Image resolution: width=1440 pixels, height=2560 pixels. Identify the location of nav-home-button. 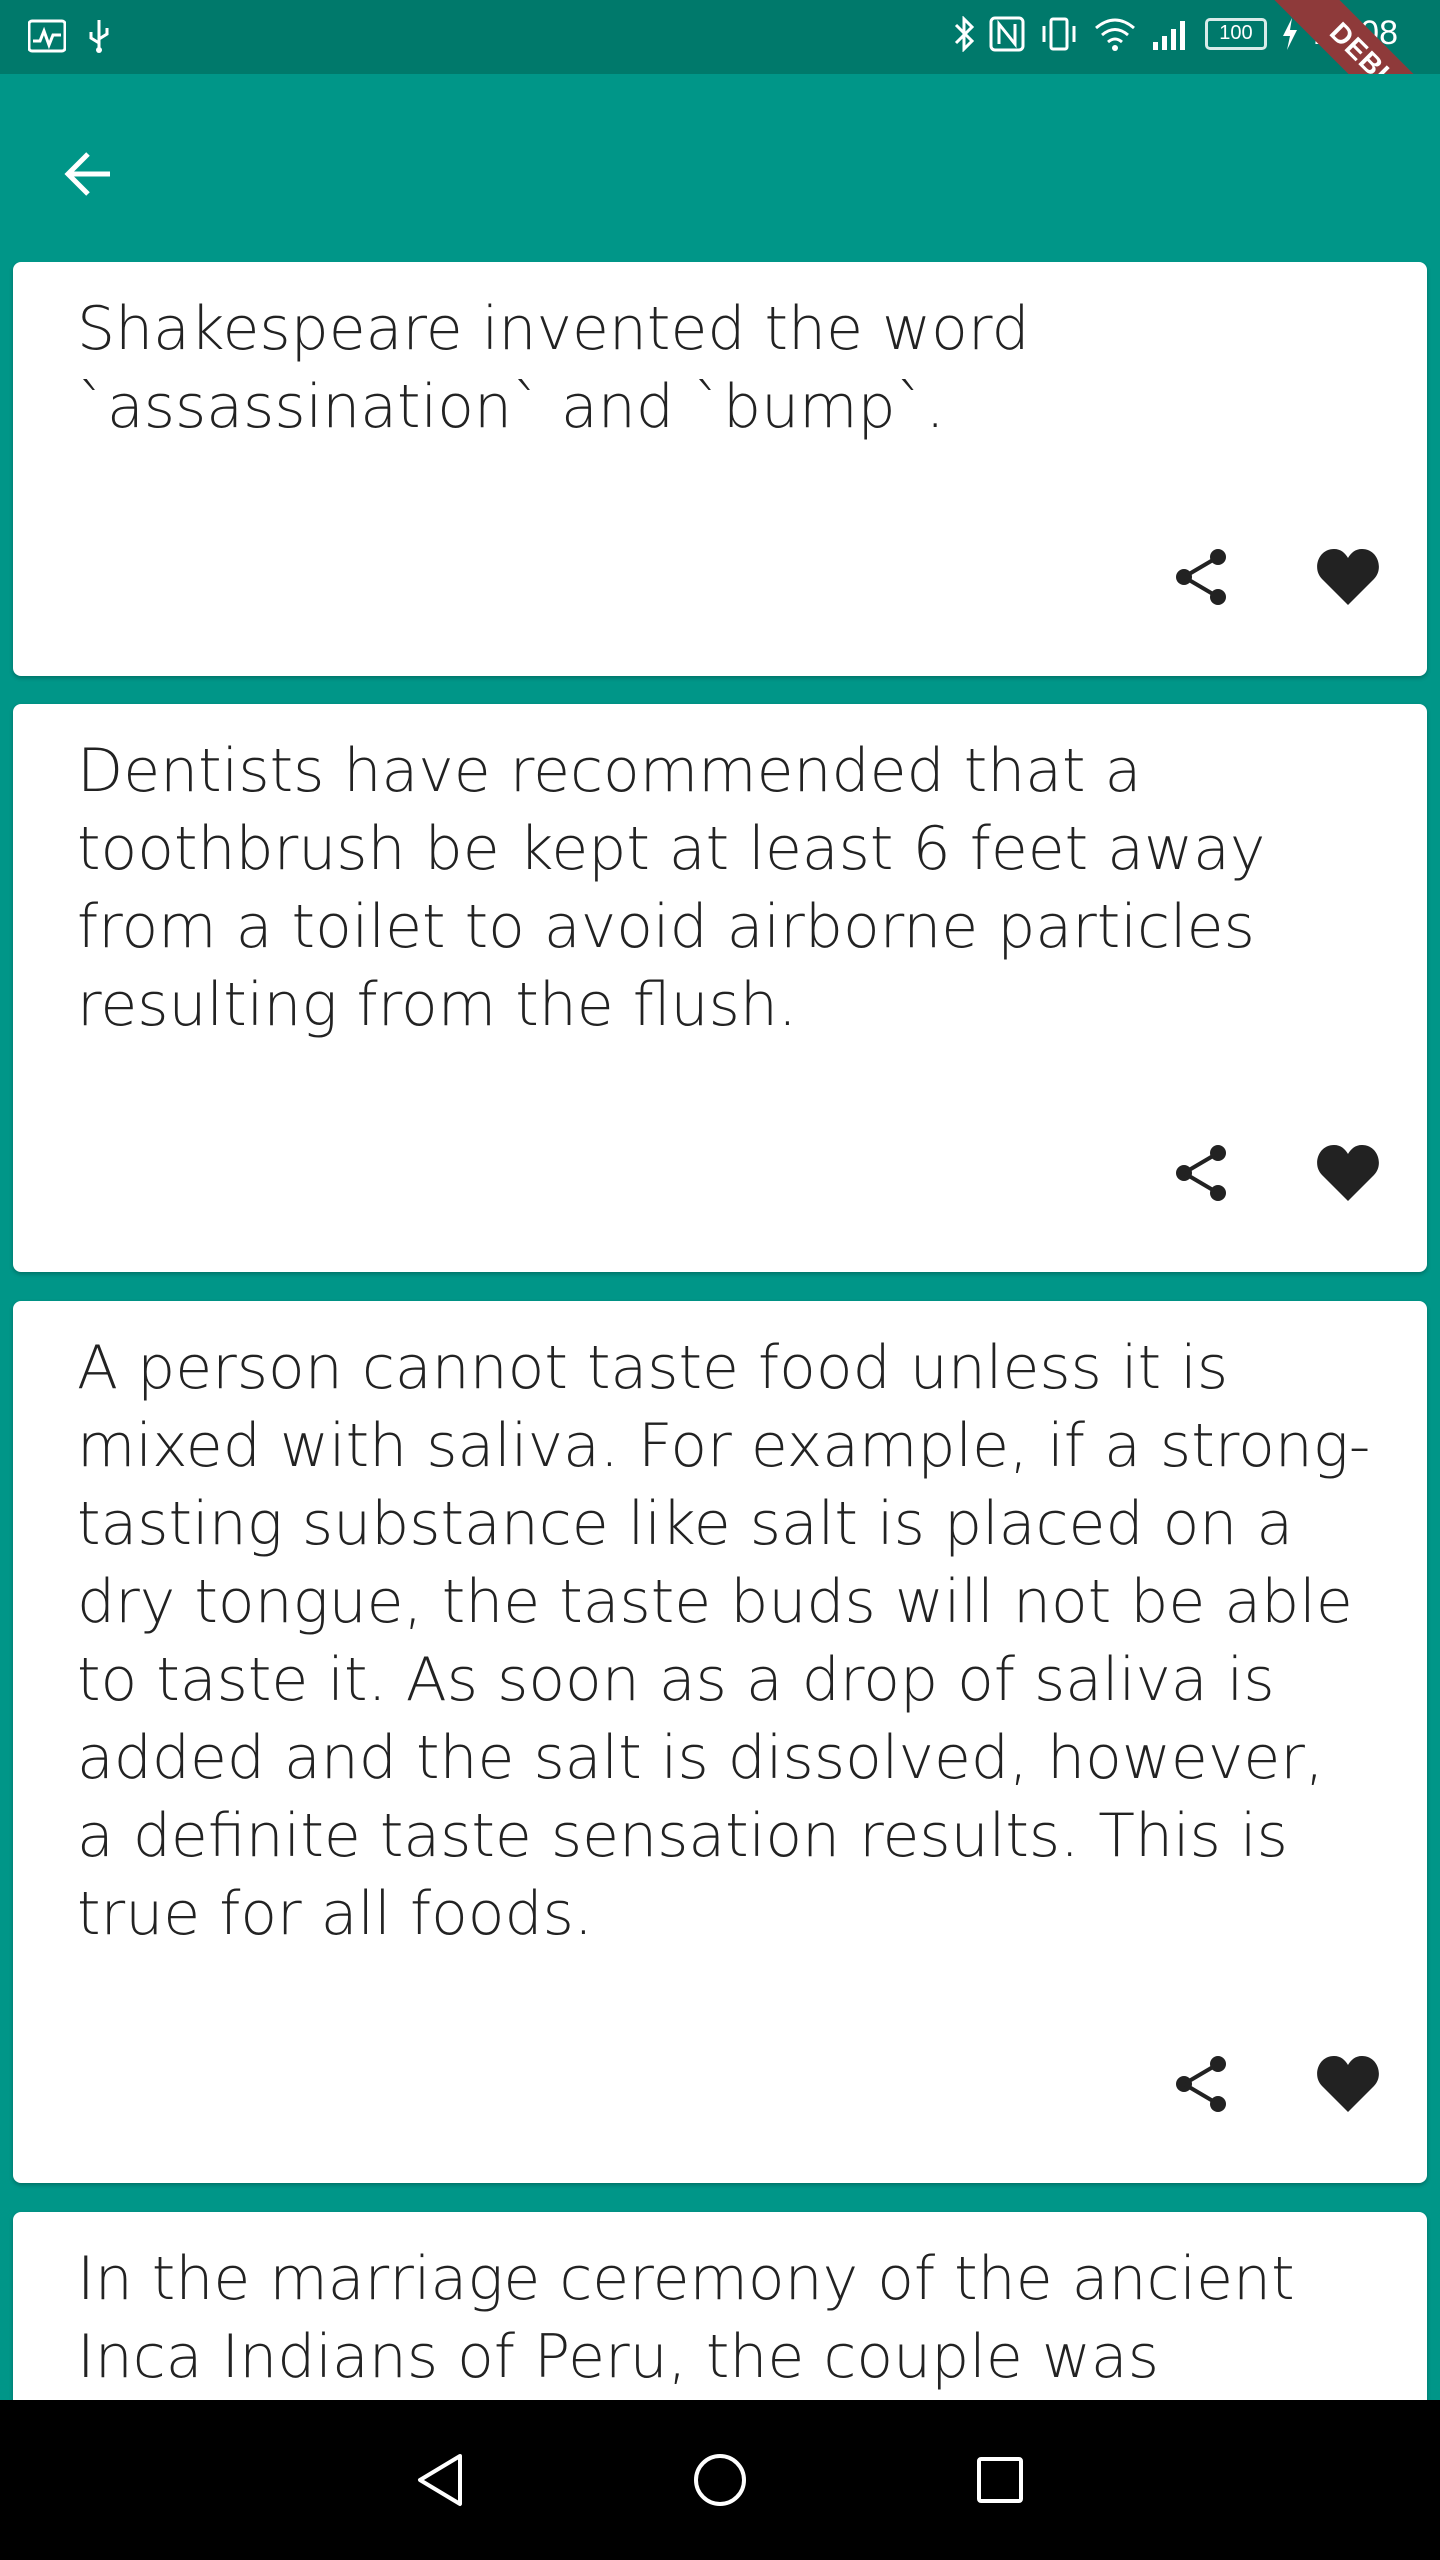
(720, 2480).